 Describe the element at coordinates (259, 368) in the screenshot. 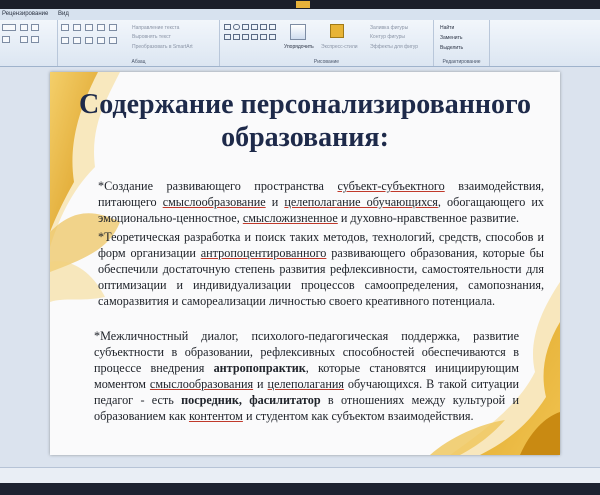

I see `p3-bold-1: антропопрактик` at that location.